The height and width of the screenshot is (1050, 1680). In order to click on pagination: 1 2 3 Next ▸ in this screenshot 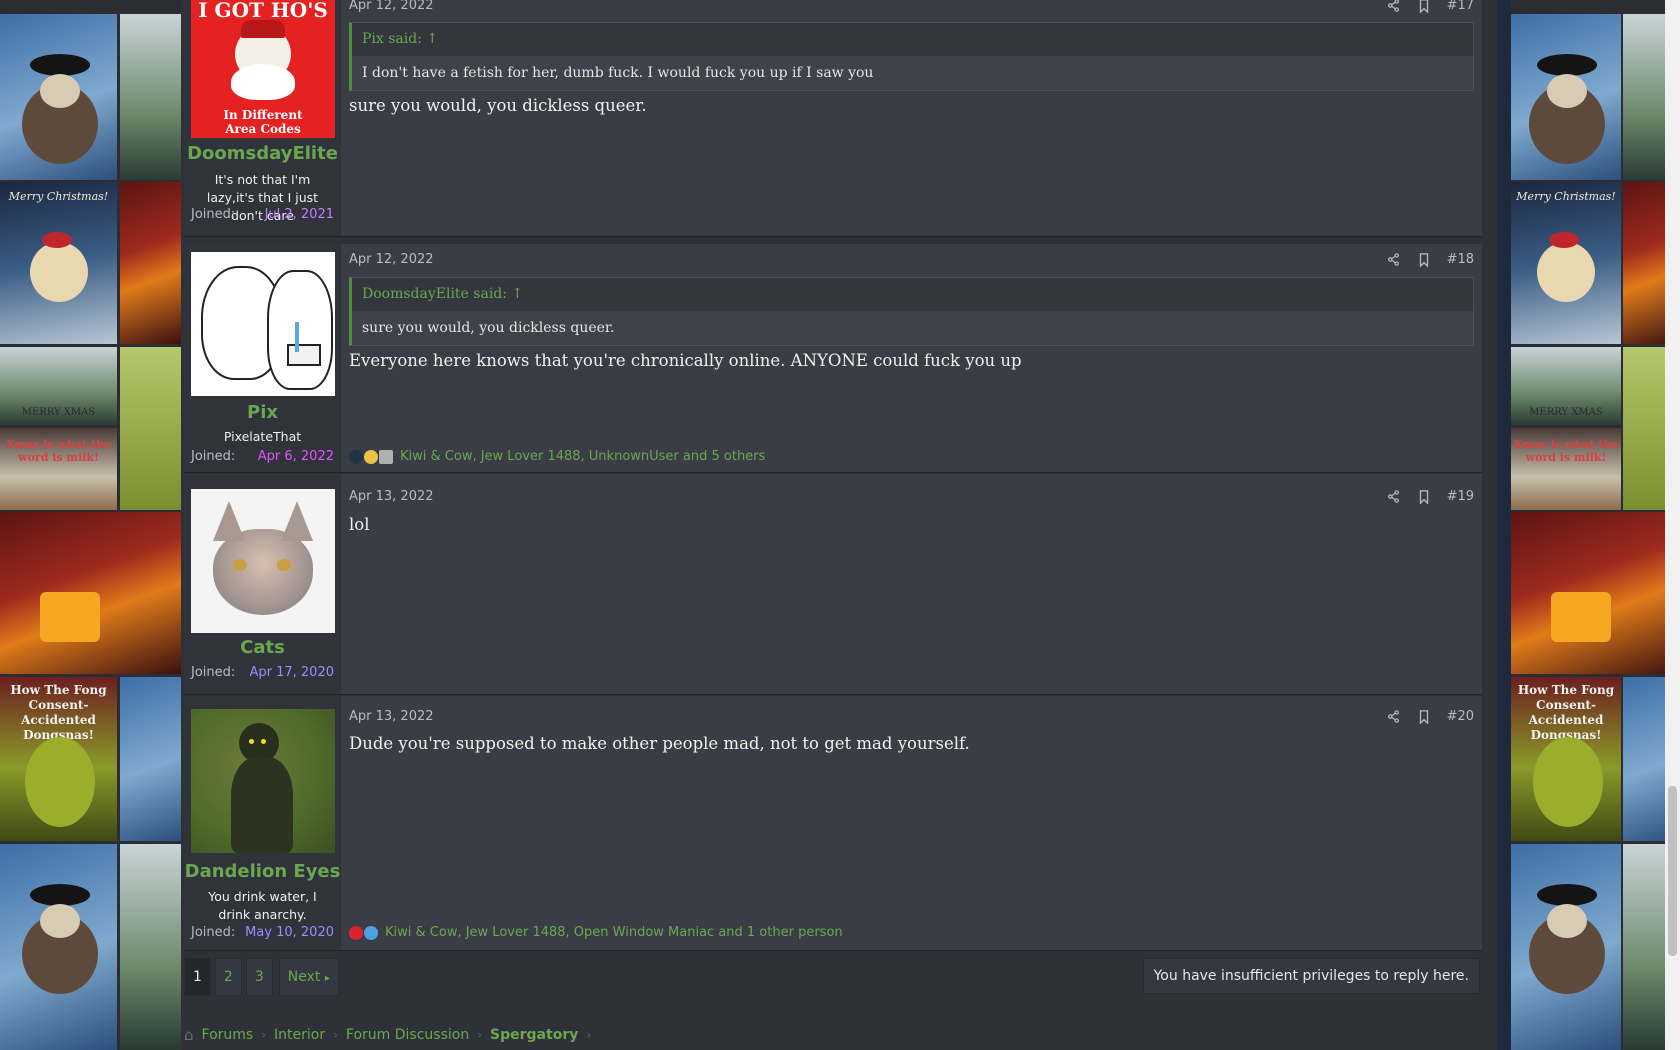, I will do `click(261, 977)`.